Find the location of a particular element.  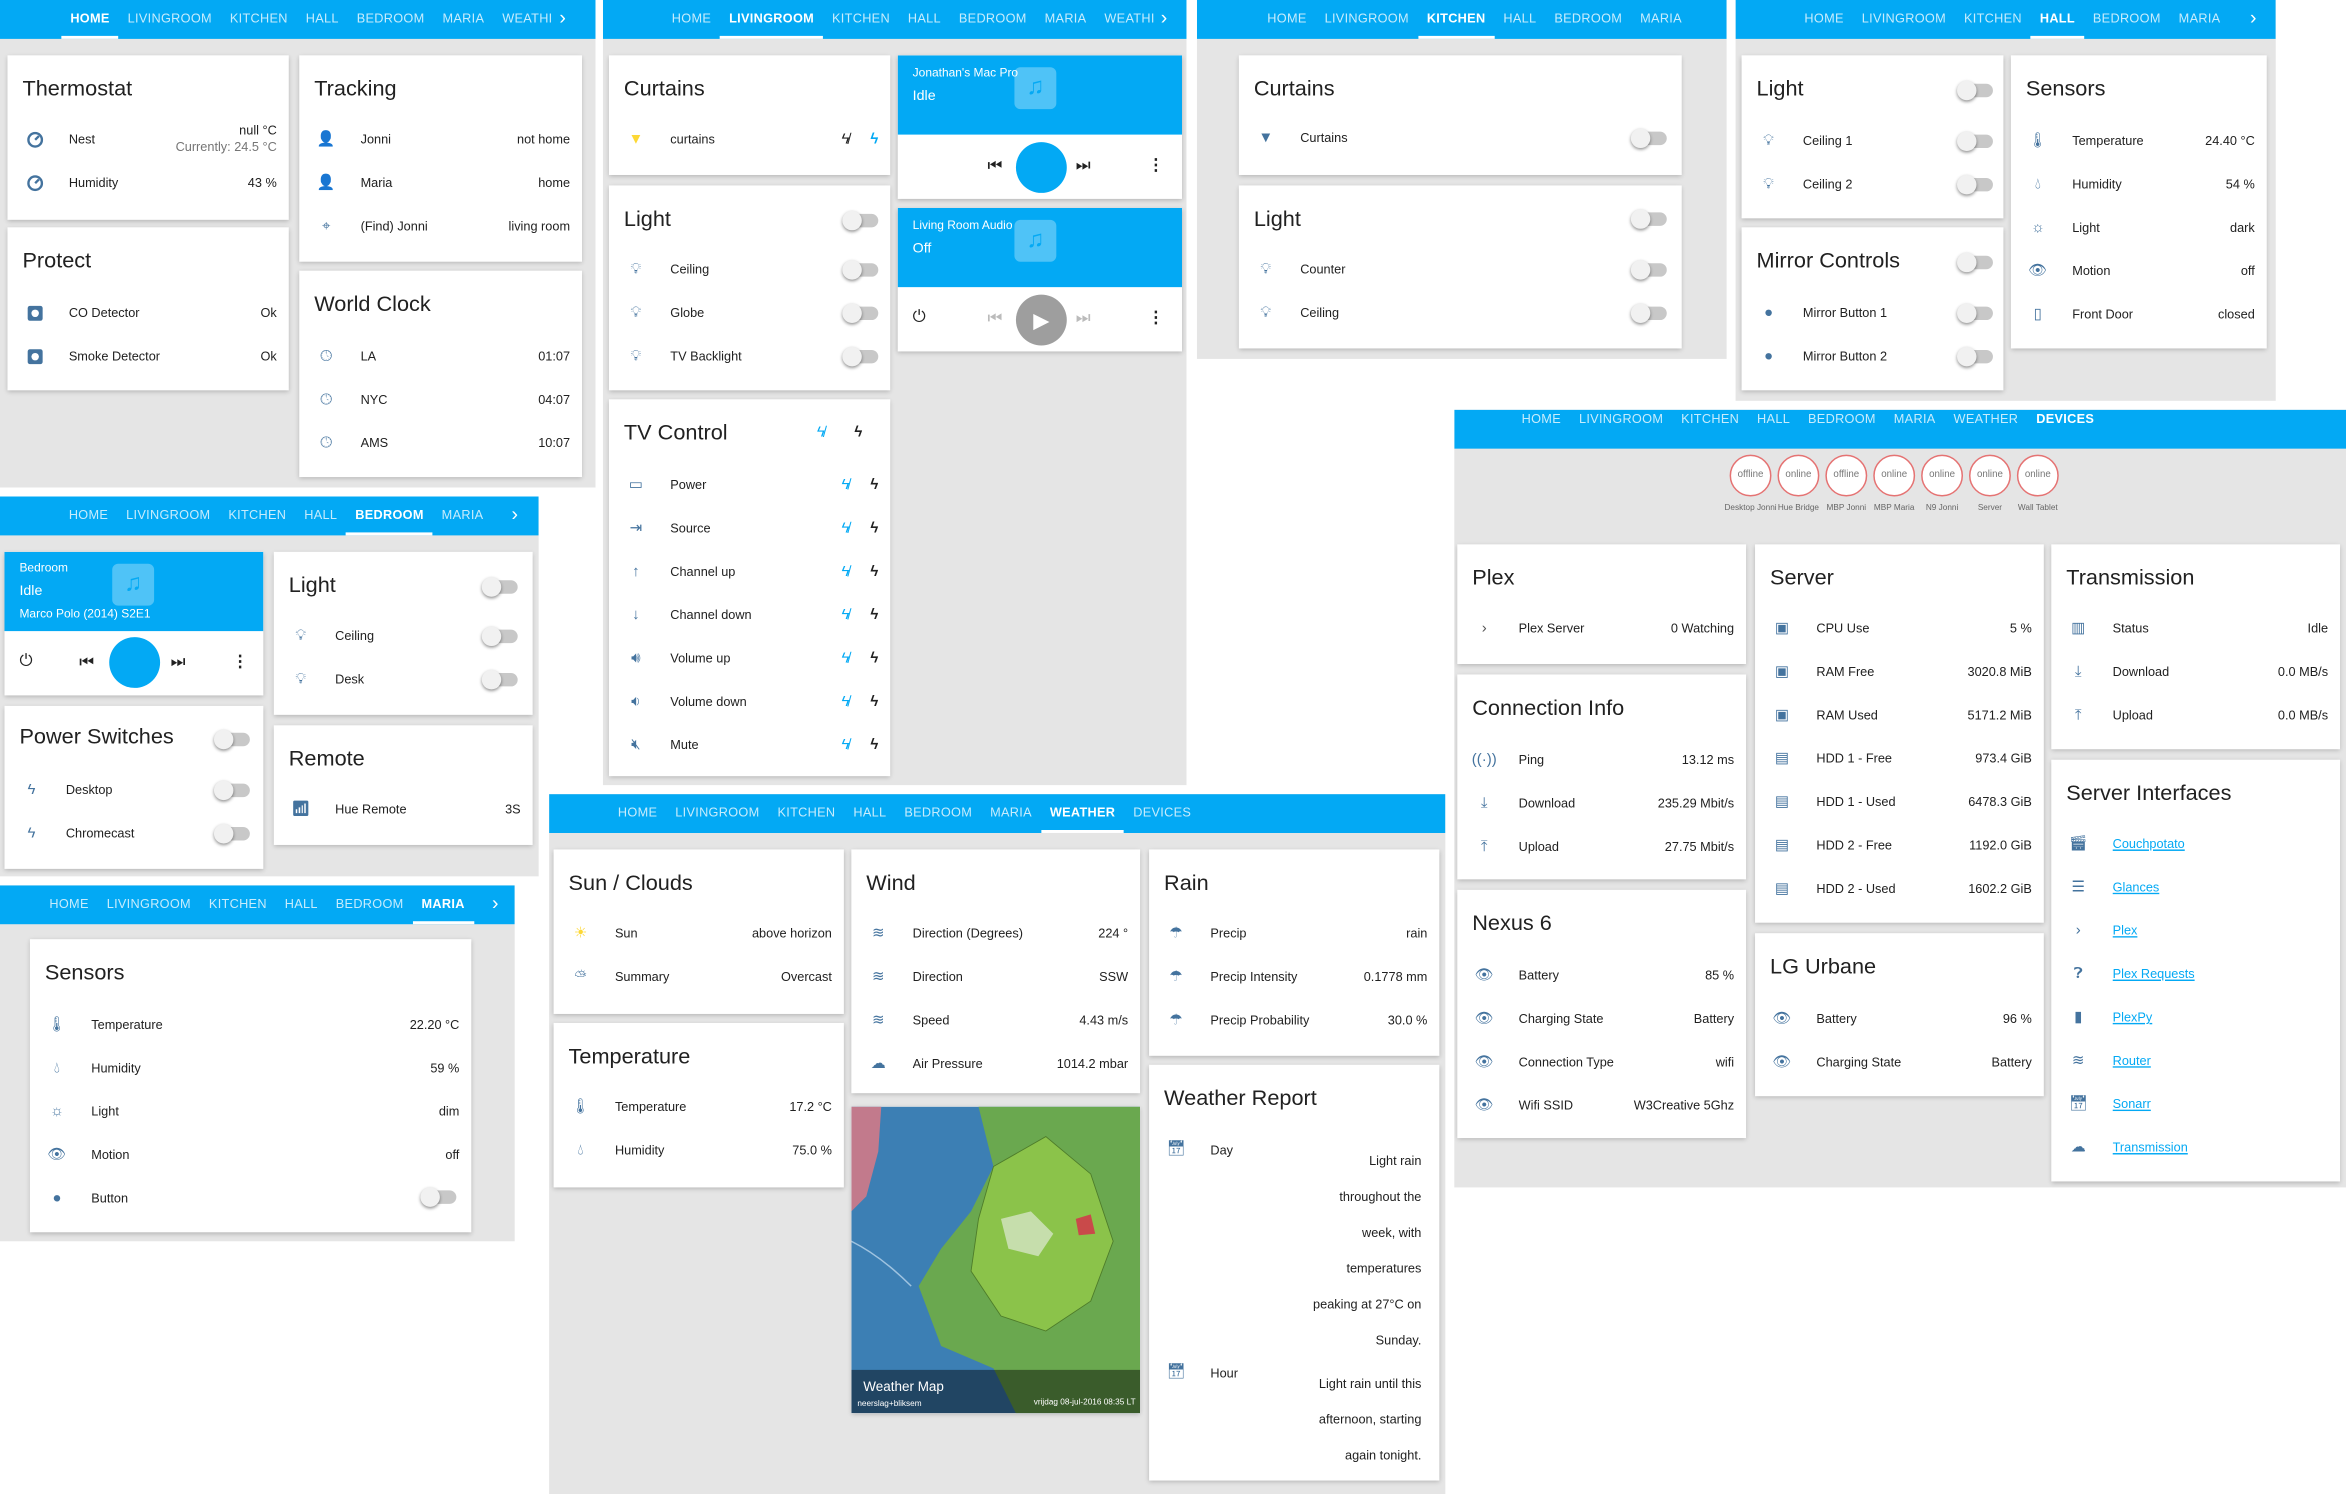

tv-row: ↓ Channel down ϟ̸ ϟ is located at coordinates (749, 615).